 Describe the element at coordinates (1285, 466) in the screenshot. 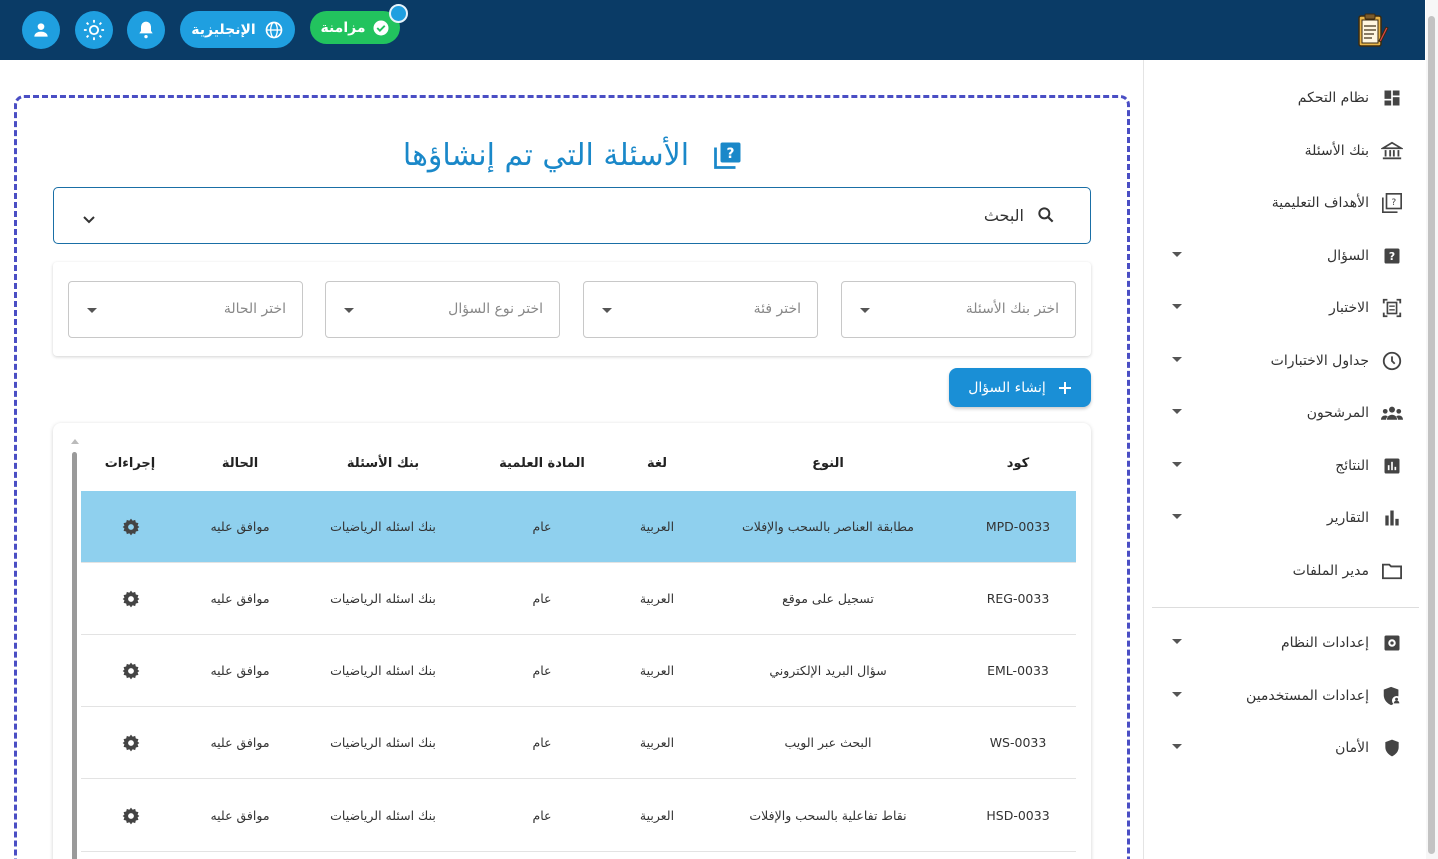

I see `sidebar-item-results: النتائج` at that location.